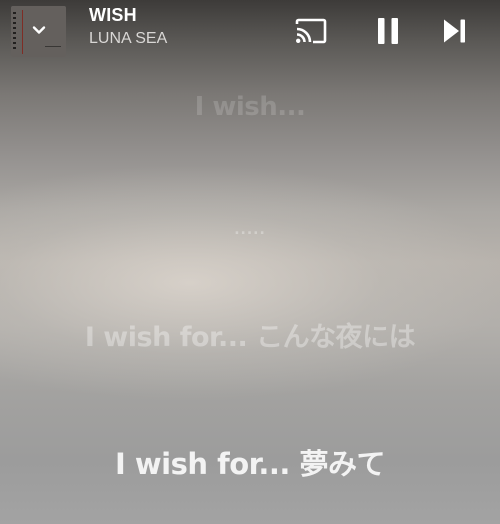  Describe the element at coordinates (250, 334) in the screenshot. I see `lyric-line: I wish for... こんな夜には` at that location.